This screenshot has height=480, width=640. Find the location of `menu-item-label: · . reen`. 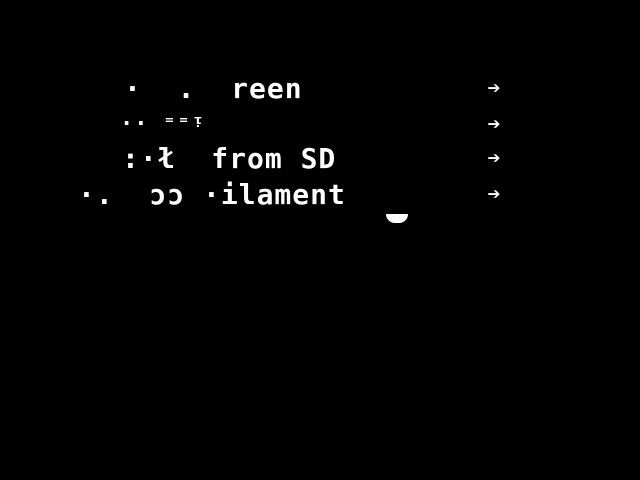

menu-item-label: · . reen is located at coordinates (213, 88).